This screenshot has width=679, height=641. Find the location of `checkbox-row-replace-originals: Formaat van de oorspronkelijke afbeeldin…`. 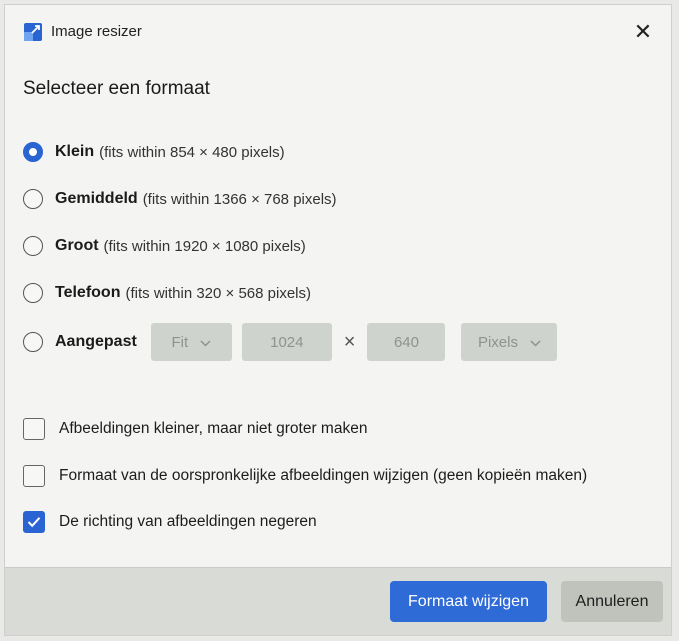

checkbox-row-replace-originals: Formaat van de oorspronkelijke afbeeldin… is located at coordinates (305, 476).